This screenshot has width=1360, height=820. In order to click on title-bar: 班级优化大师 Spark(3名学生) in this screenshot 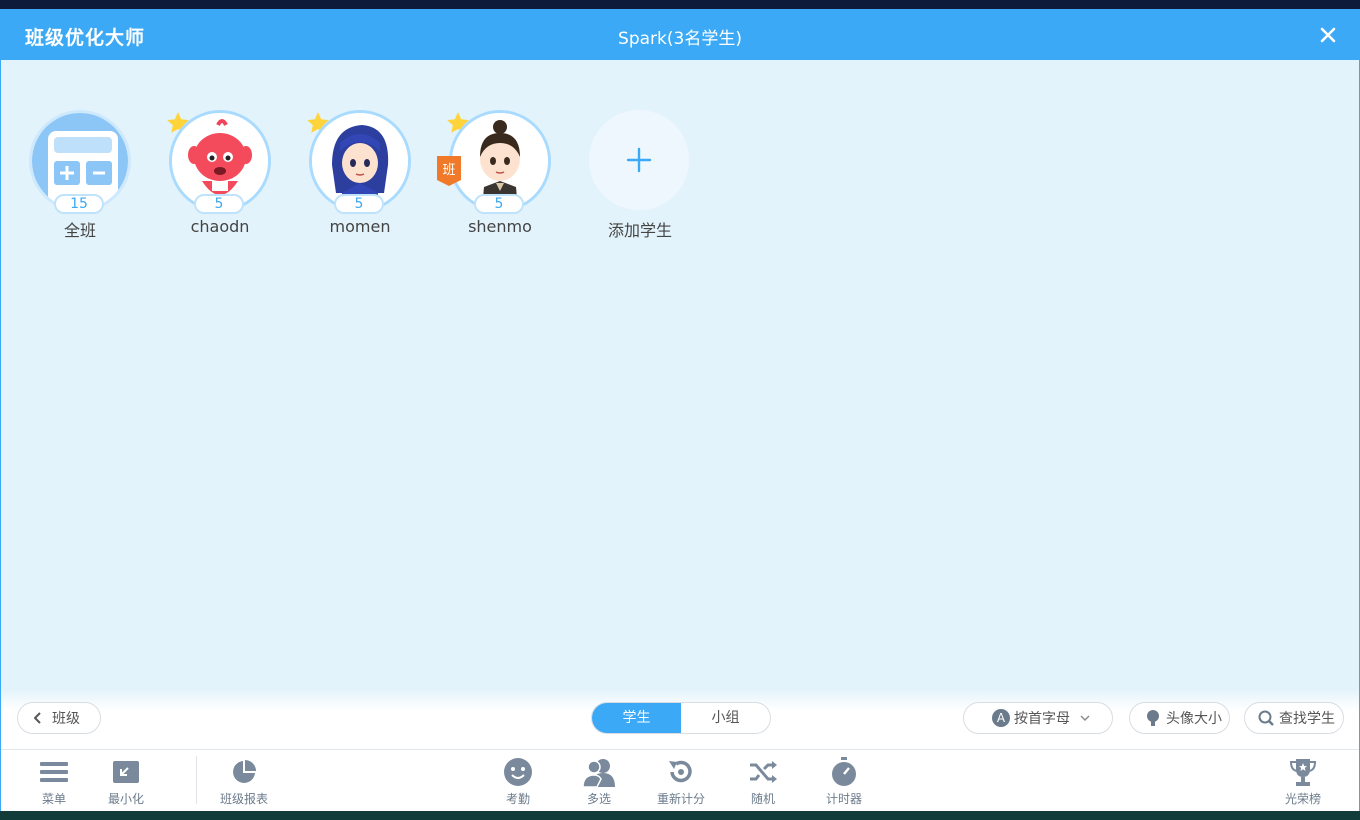, I will do `click(680, 34)`.